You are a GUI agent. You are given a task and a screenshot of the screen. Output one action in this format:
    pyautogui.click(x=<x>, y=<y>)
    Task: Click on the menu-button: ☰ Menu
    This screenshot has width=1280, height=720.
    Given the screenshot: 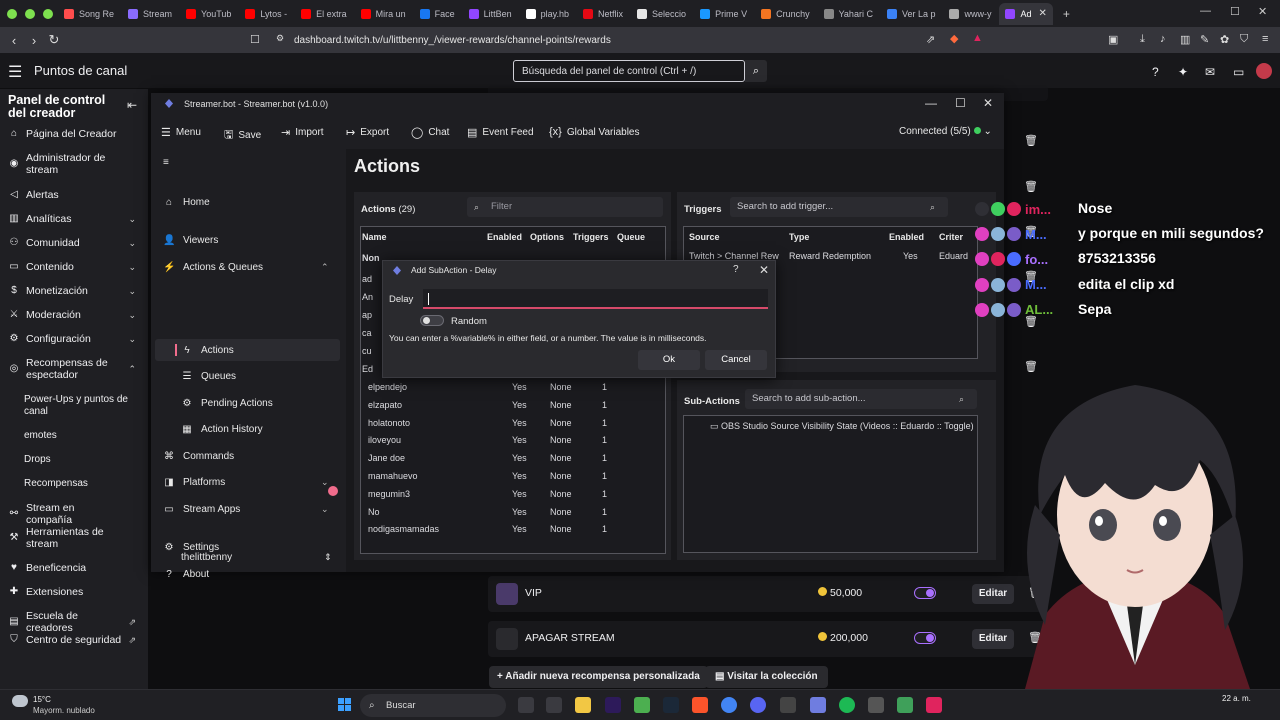 What is the action you would take?
    pyautogui.click(x=181, y=132)
    